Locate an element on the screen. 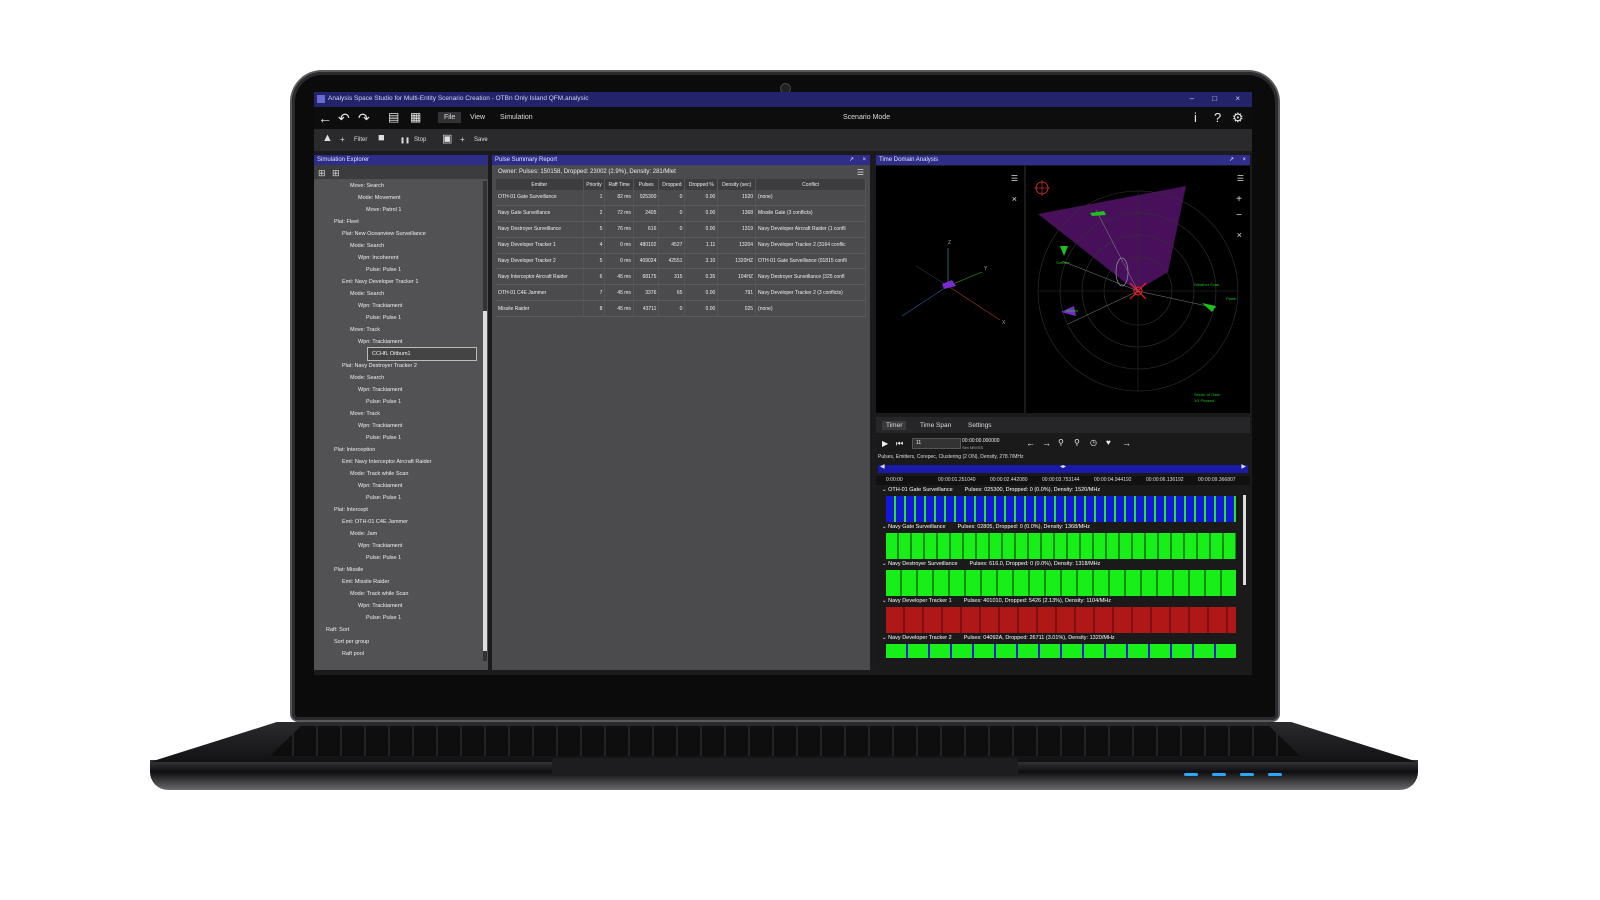 The height and width of the screenshot is (900, 1600). gear-icon: ⚙ is located at coordinates (1238, 118).